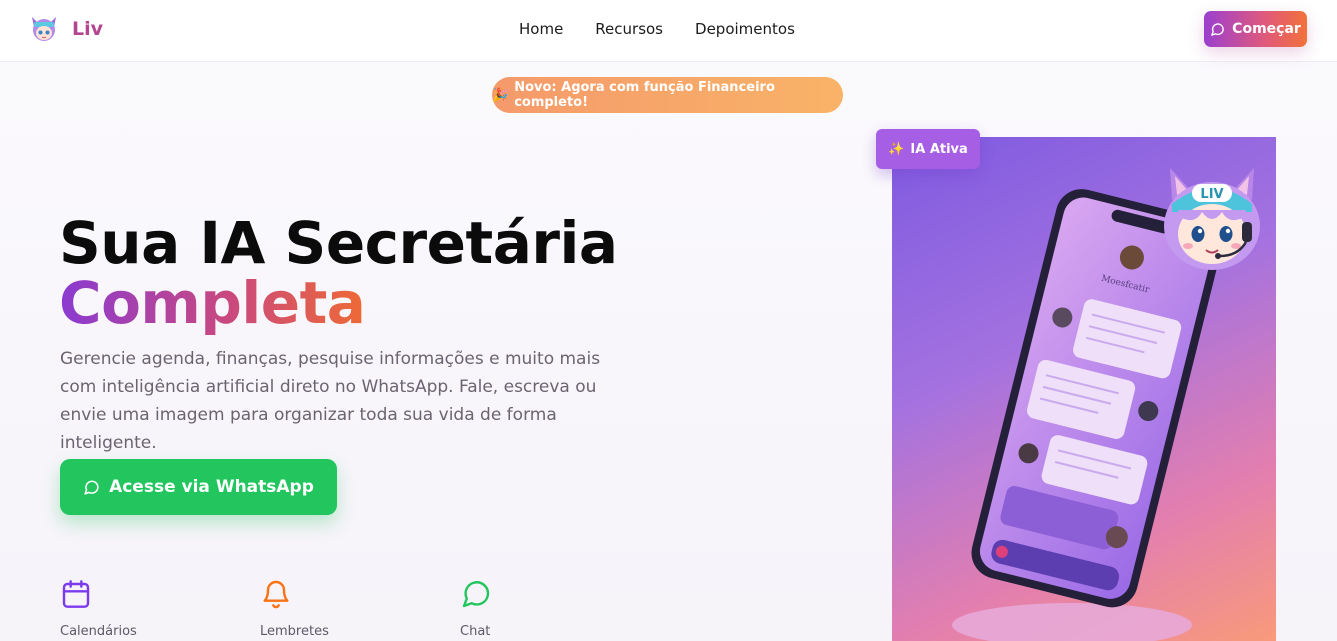 Image resolution: width=1337 pixels, height=641 pixels. Describe the element at coordinates (294, 631) in the screenshot. I see `feature-label-lembretes: Lembretes` at that location.